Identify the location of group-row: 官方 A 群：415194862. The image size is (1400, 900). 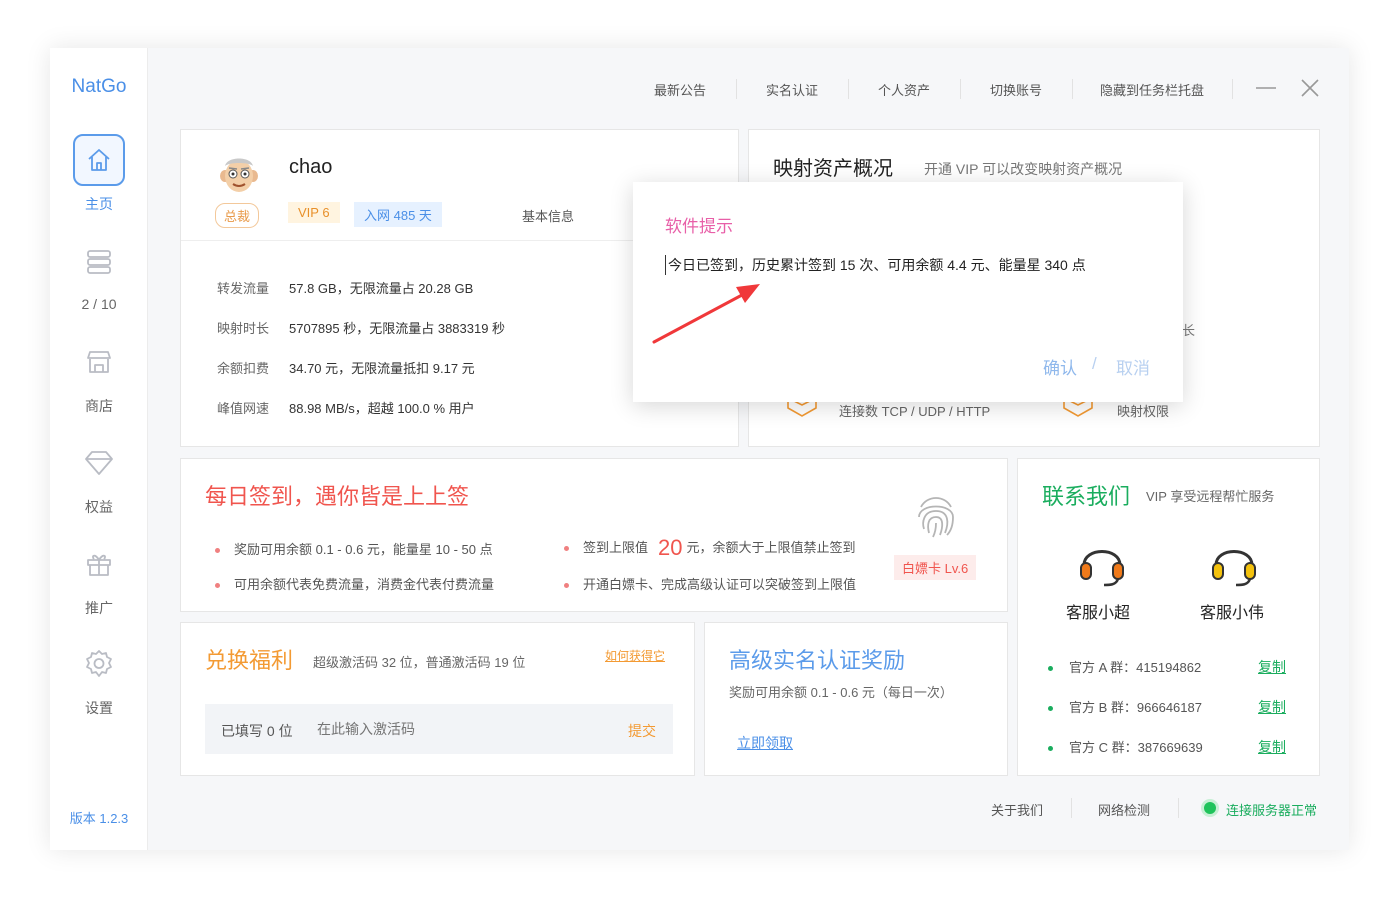
(1124, 666).